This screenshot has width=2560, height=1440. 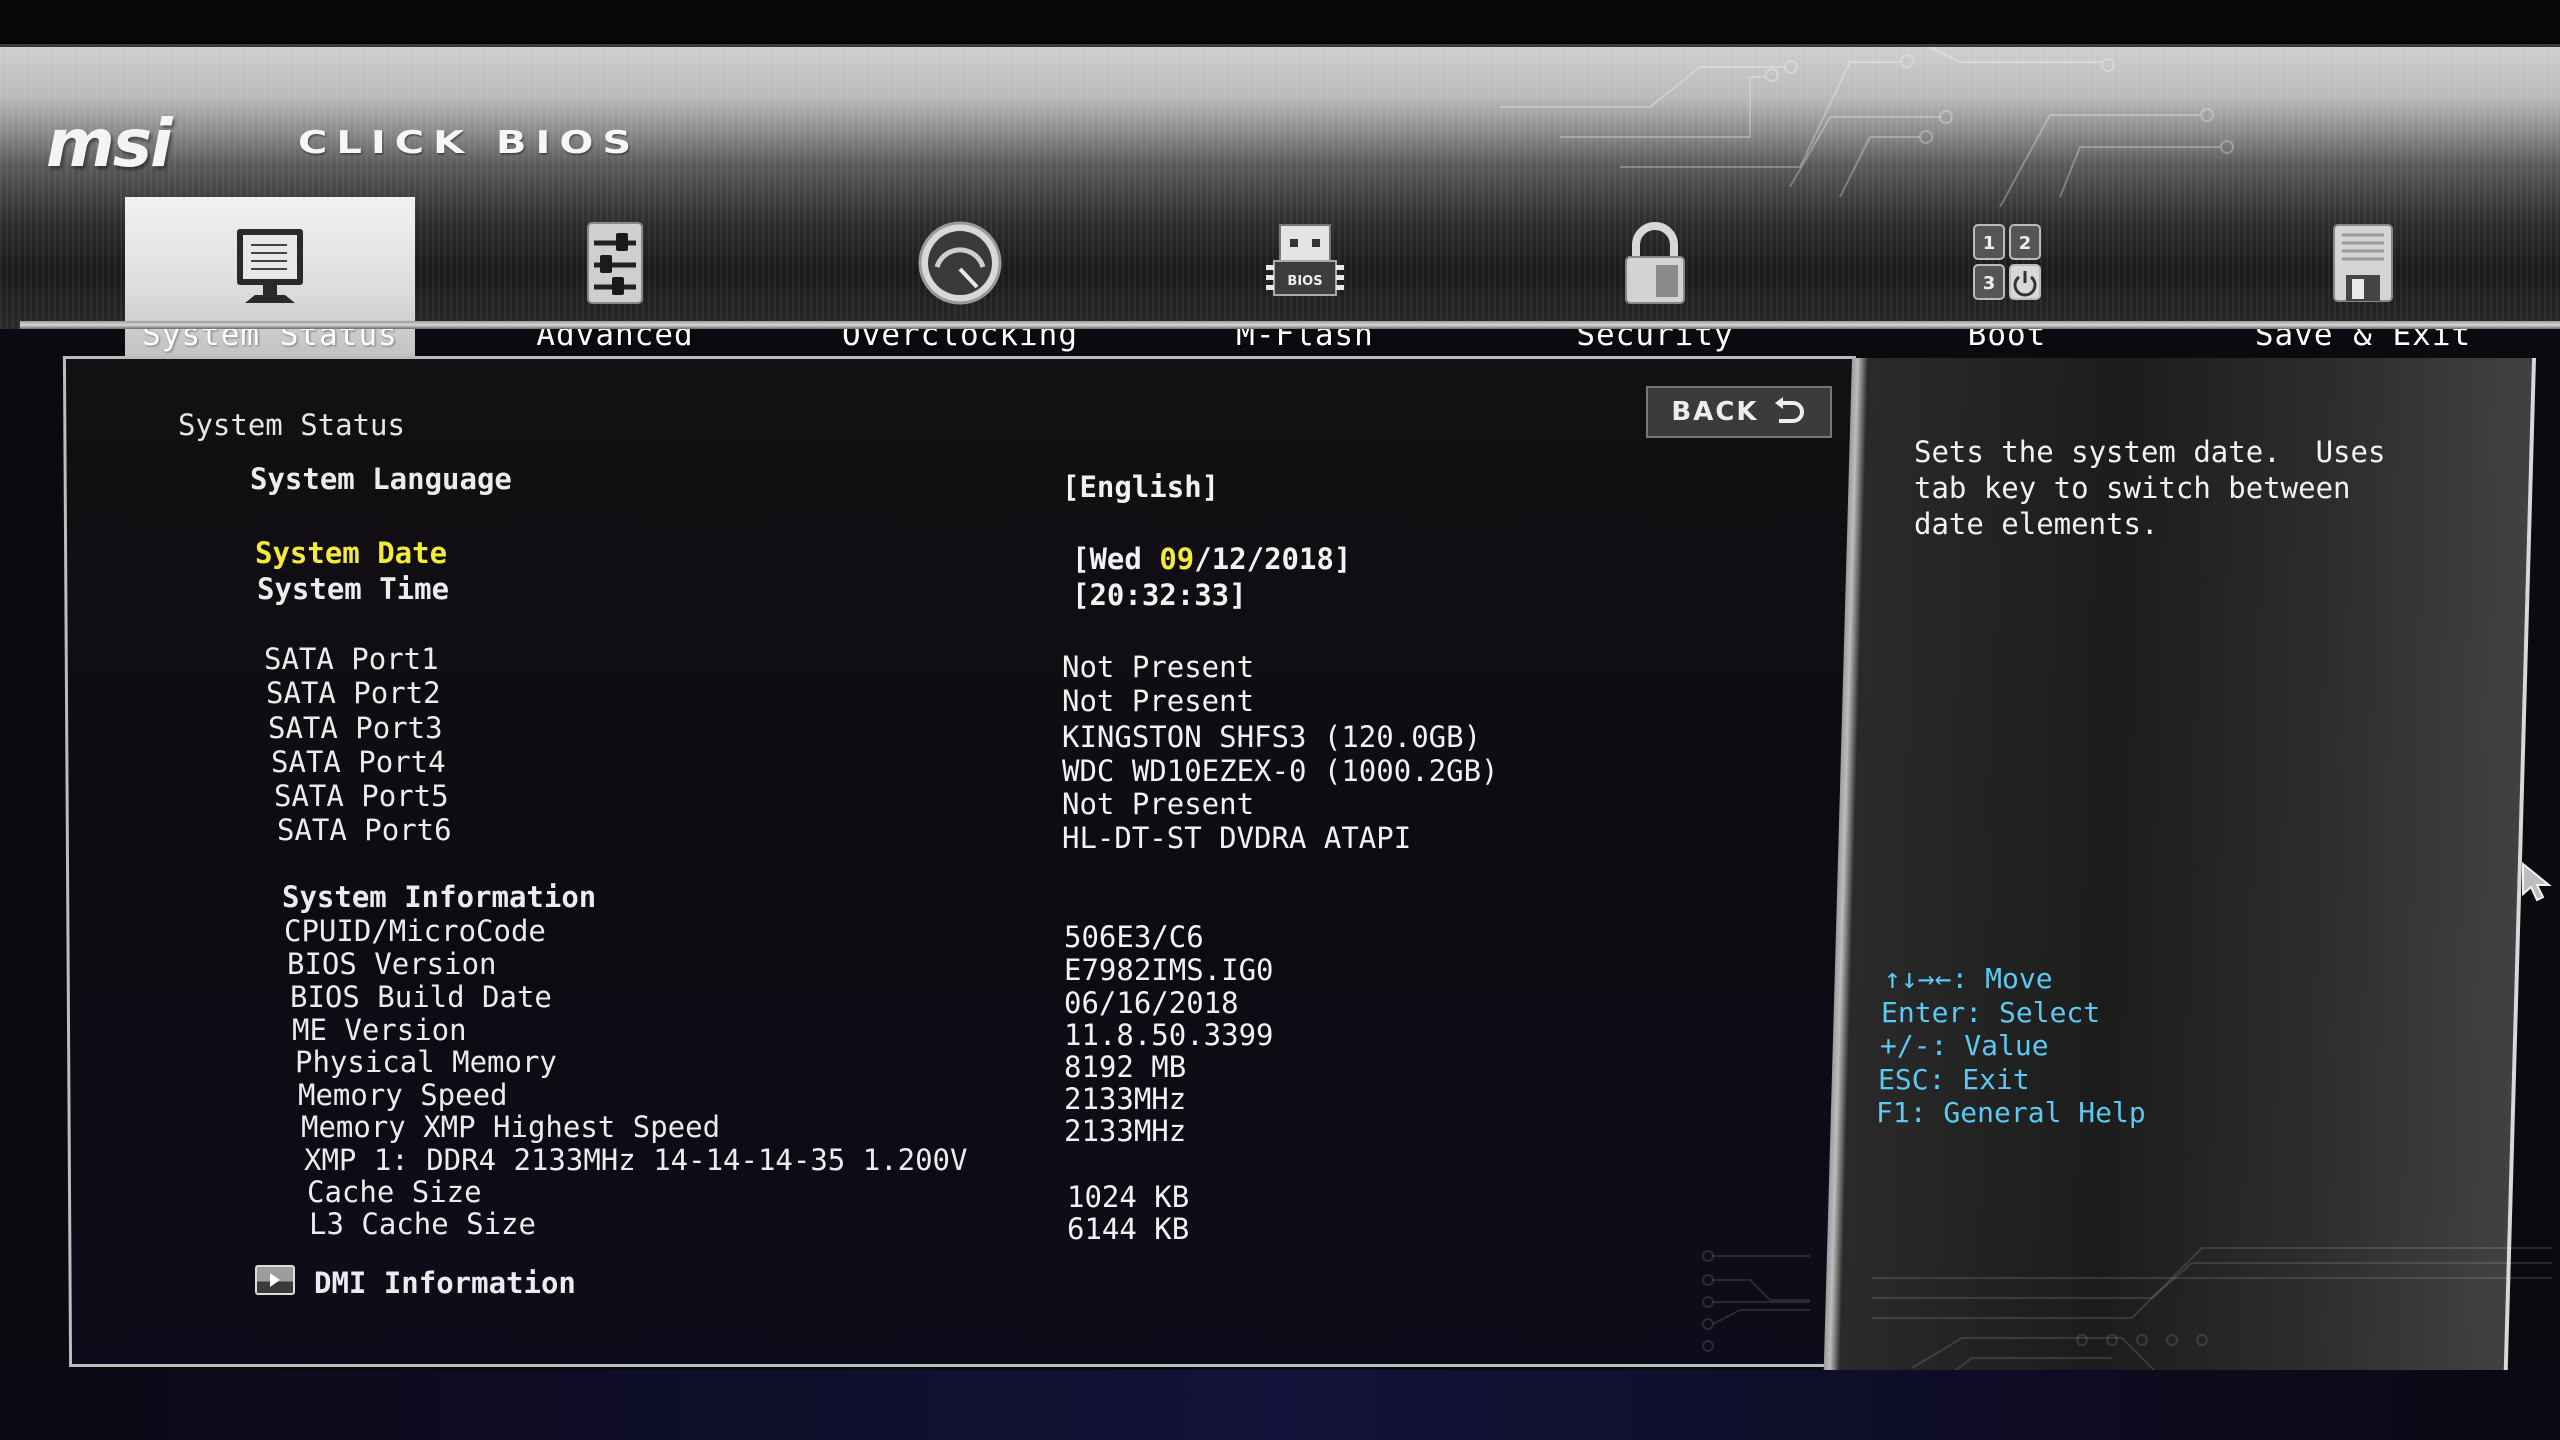 I want to click on sysinfo-value: E7982IMS.IG0, so click(x=1169, y=970).